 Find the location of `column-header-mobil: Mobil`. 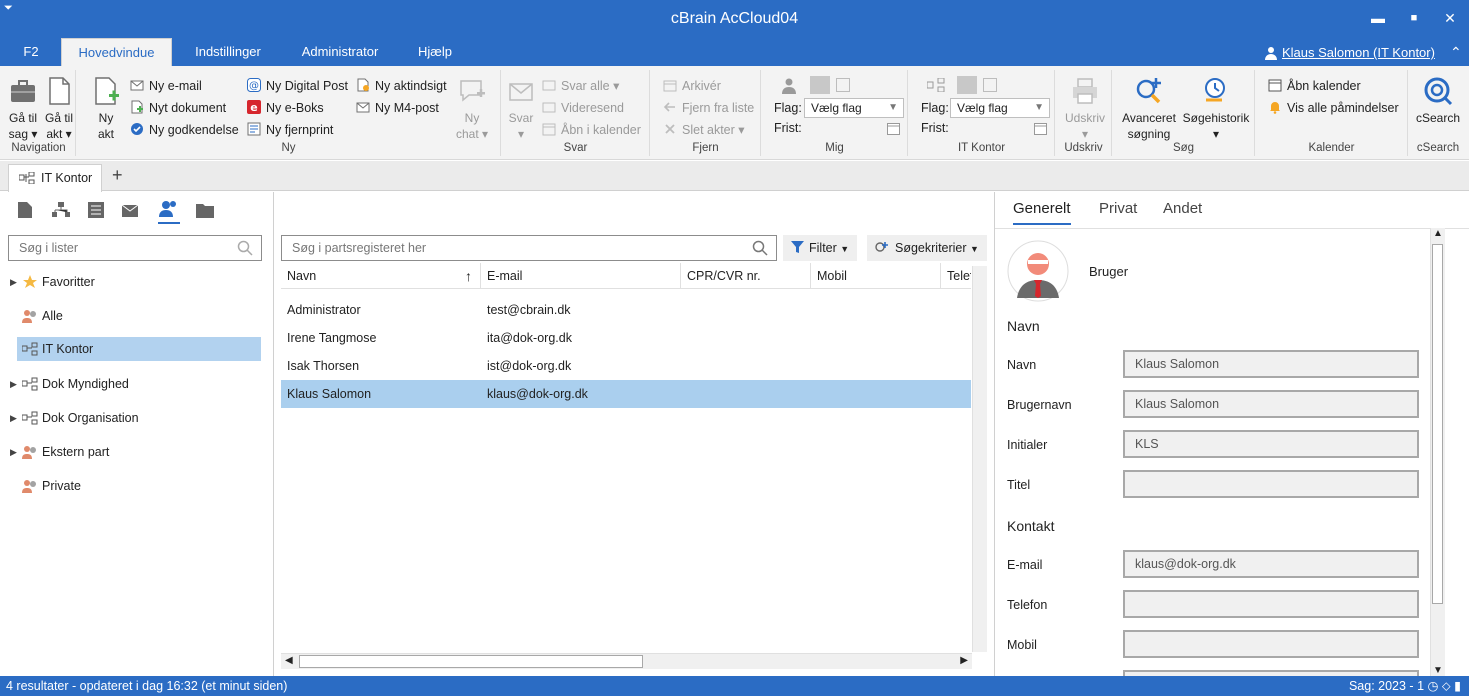

column-header-mobil: Mobil is located at coordinates (876, 276).